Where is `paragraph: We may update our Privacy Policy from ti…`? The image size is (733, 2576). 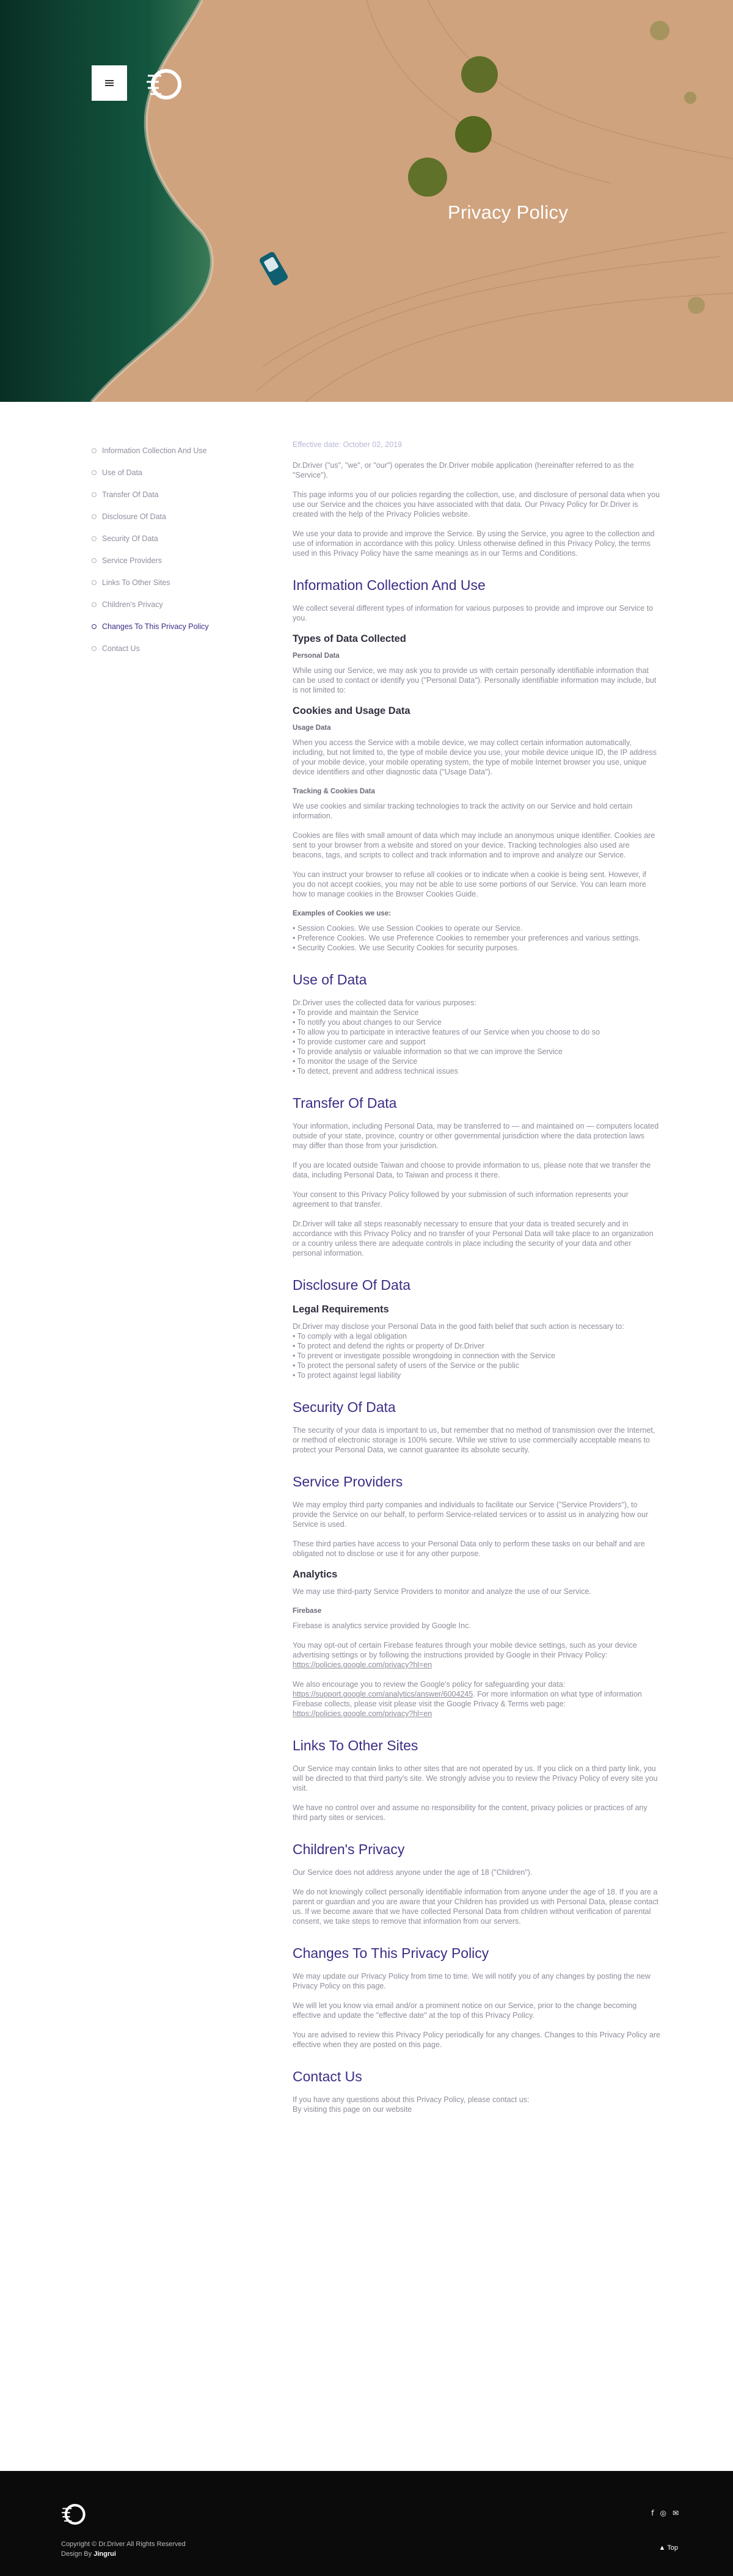 paragraph: We may update our Privacy Policy from ti… is located at coordinates (472, 1981).